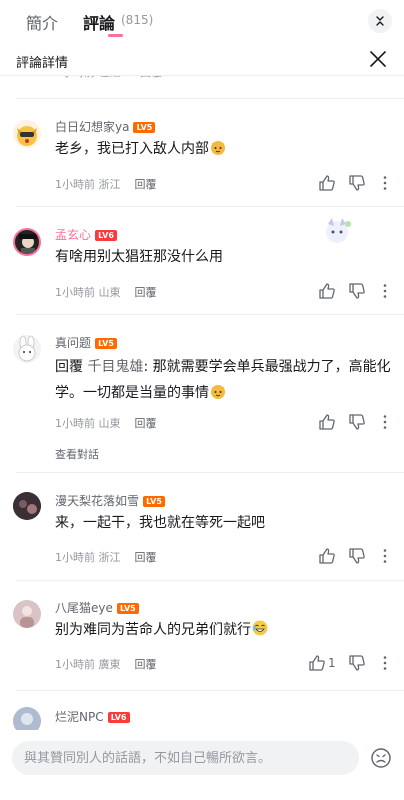 The image size is (404, 800). Describe the element at coordinates (77, 454) in the screenshot. I see `view-conversation-link: 查看對話` at that location.